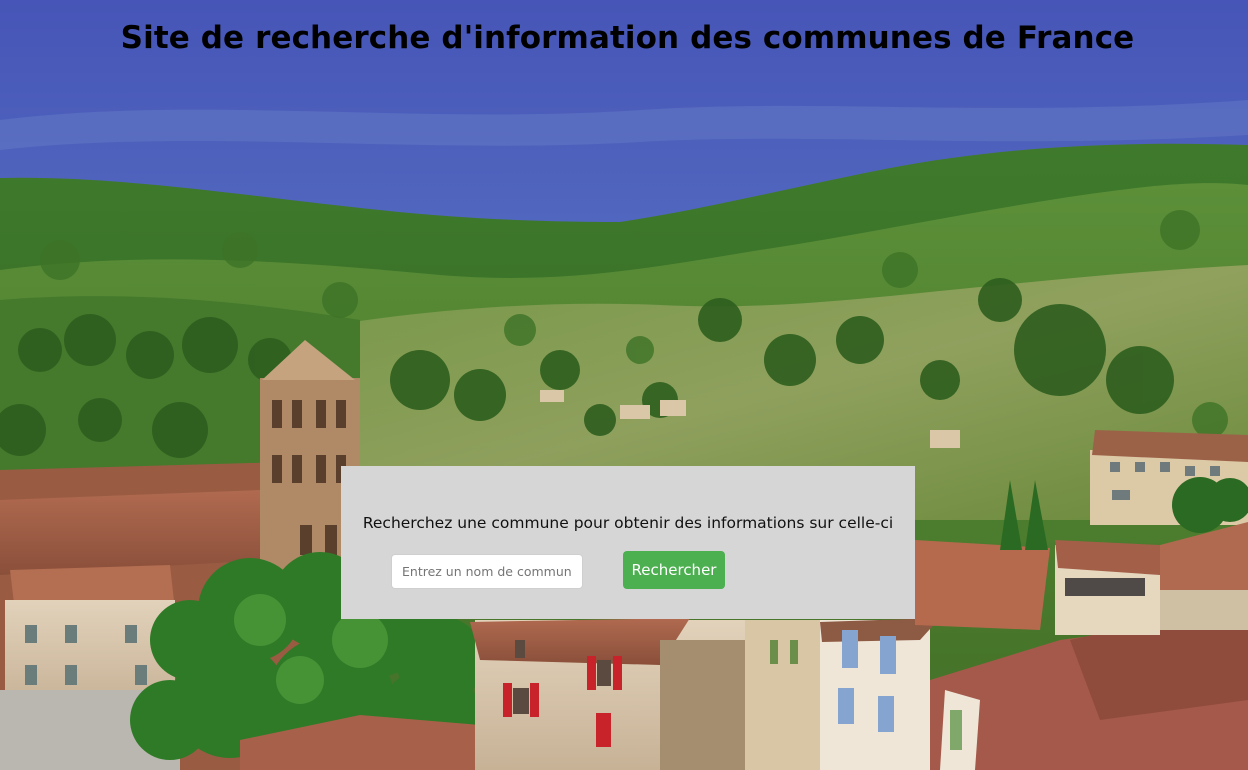 Image resolution: width=1248 pixels, height=770 pixels. Describe the element at coordinates (674, 570) in the screenshot. I see `search-button: Rechercher` at that location.